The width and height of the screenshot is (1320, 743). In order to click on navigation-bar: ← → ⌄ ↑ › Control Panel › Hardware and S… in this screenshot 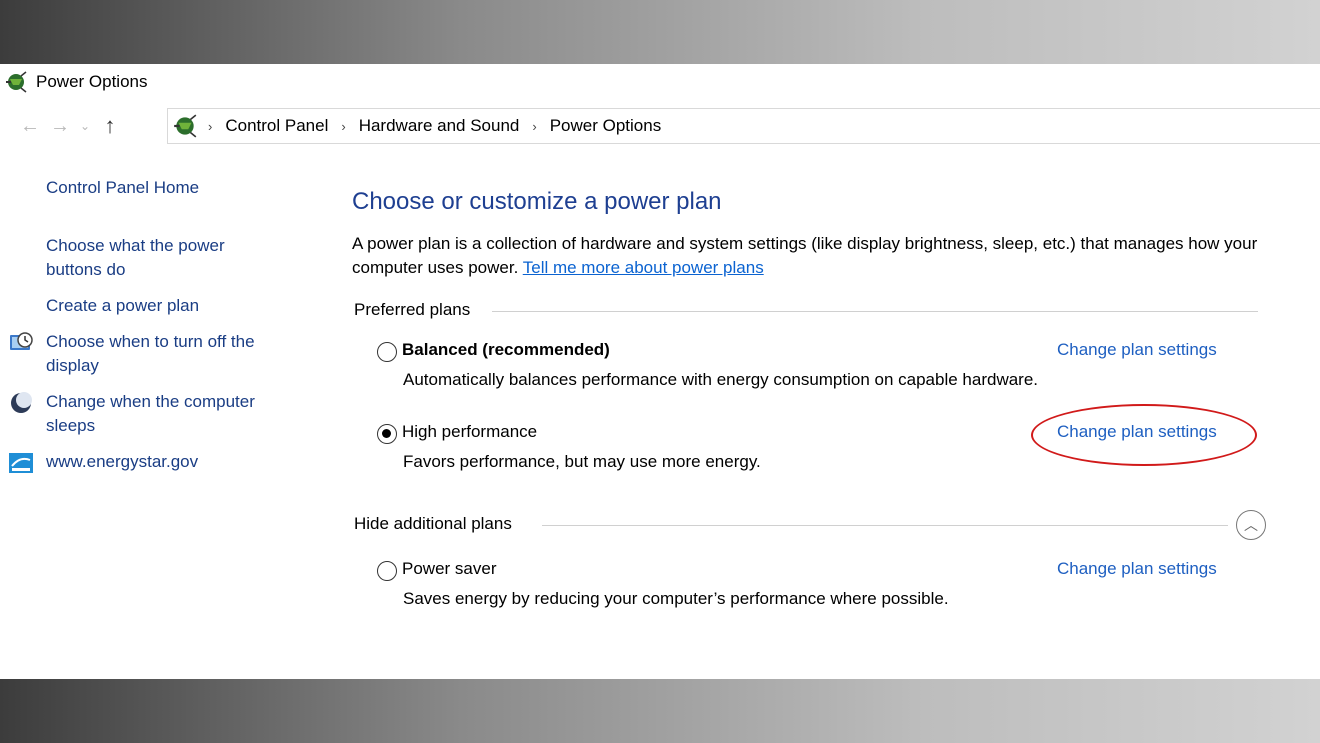, I will do `click(660, 126)`.